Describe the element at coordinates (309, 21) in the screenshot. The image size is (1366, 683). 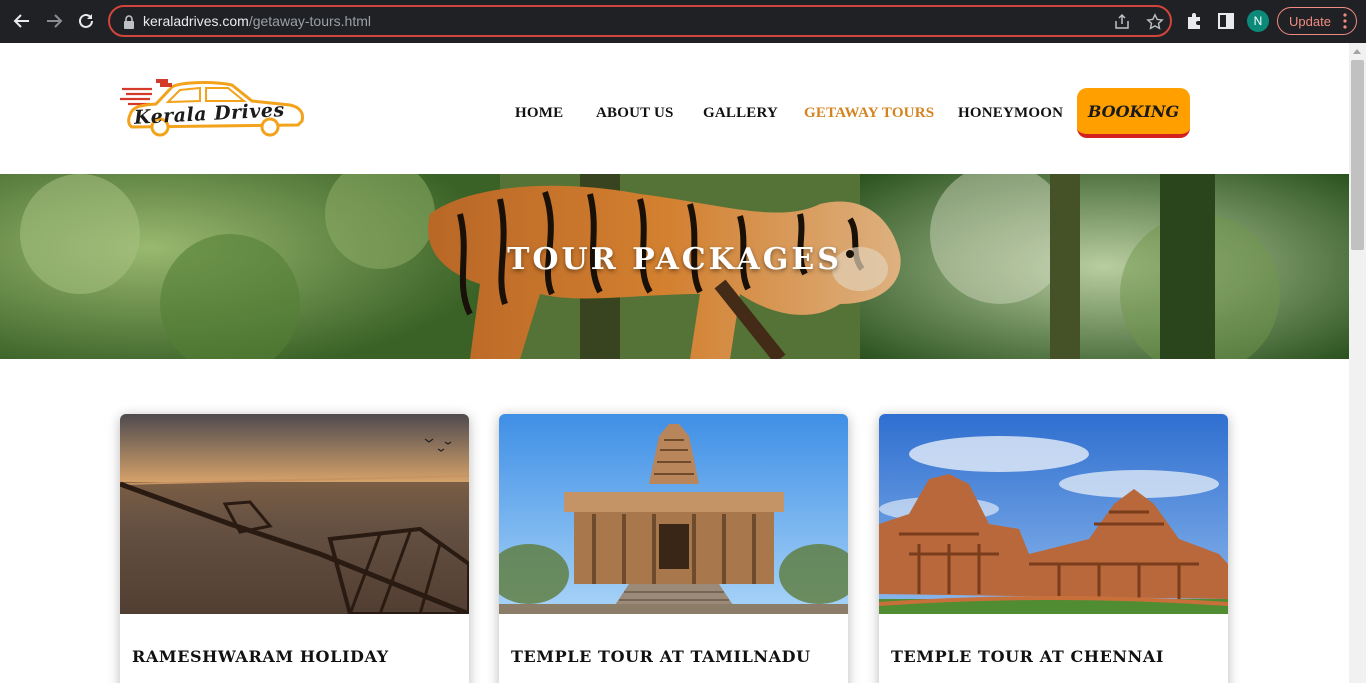
I see `url-path: /getaway-tours.html` at that location.